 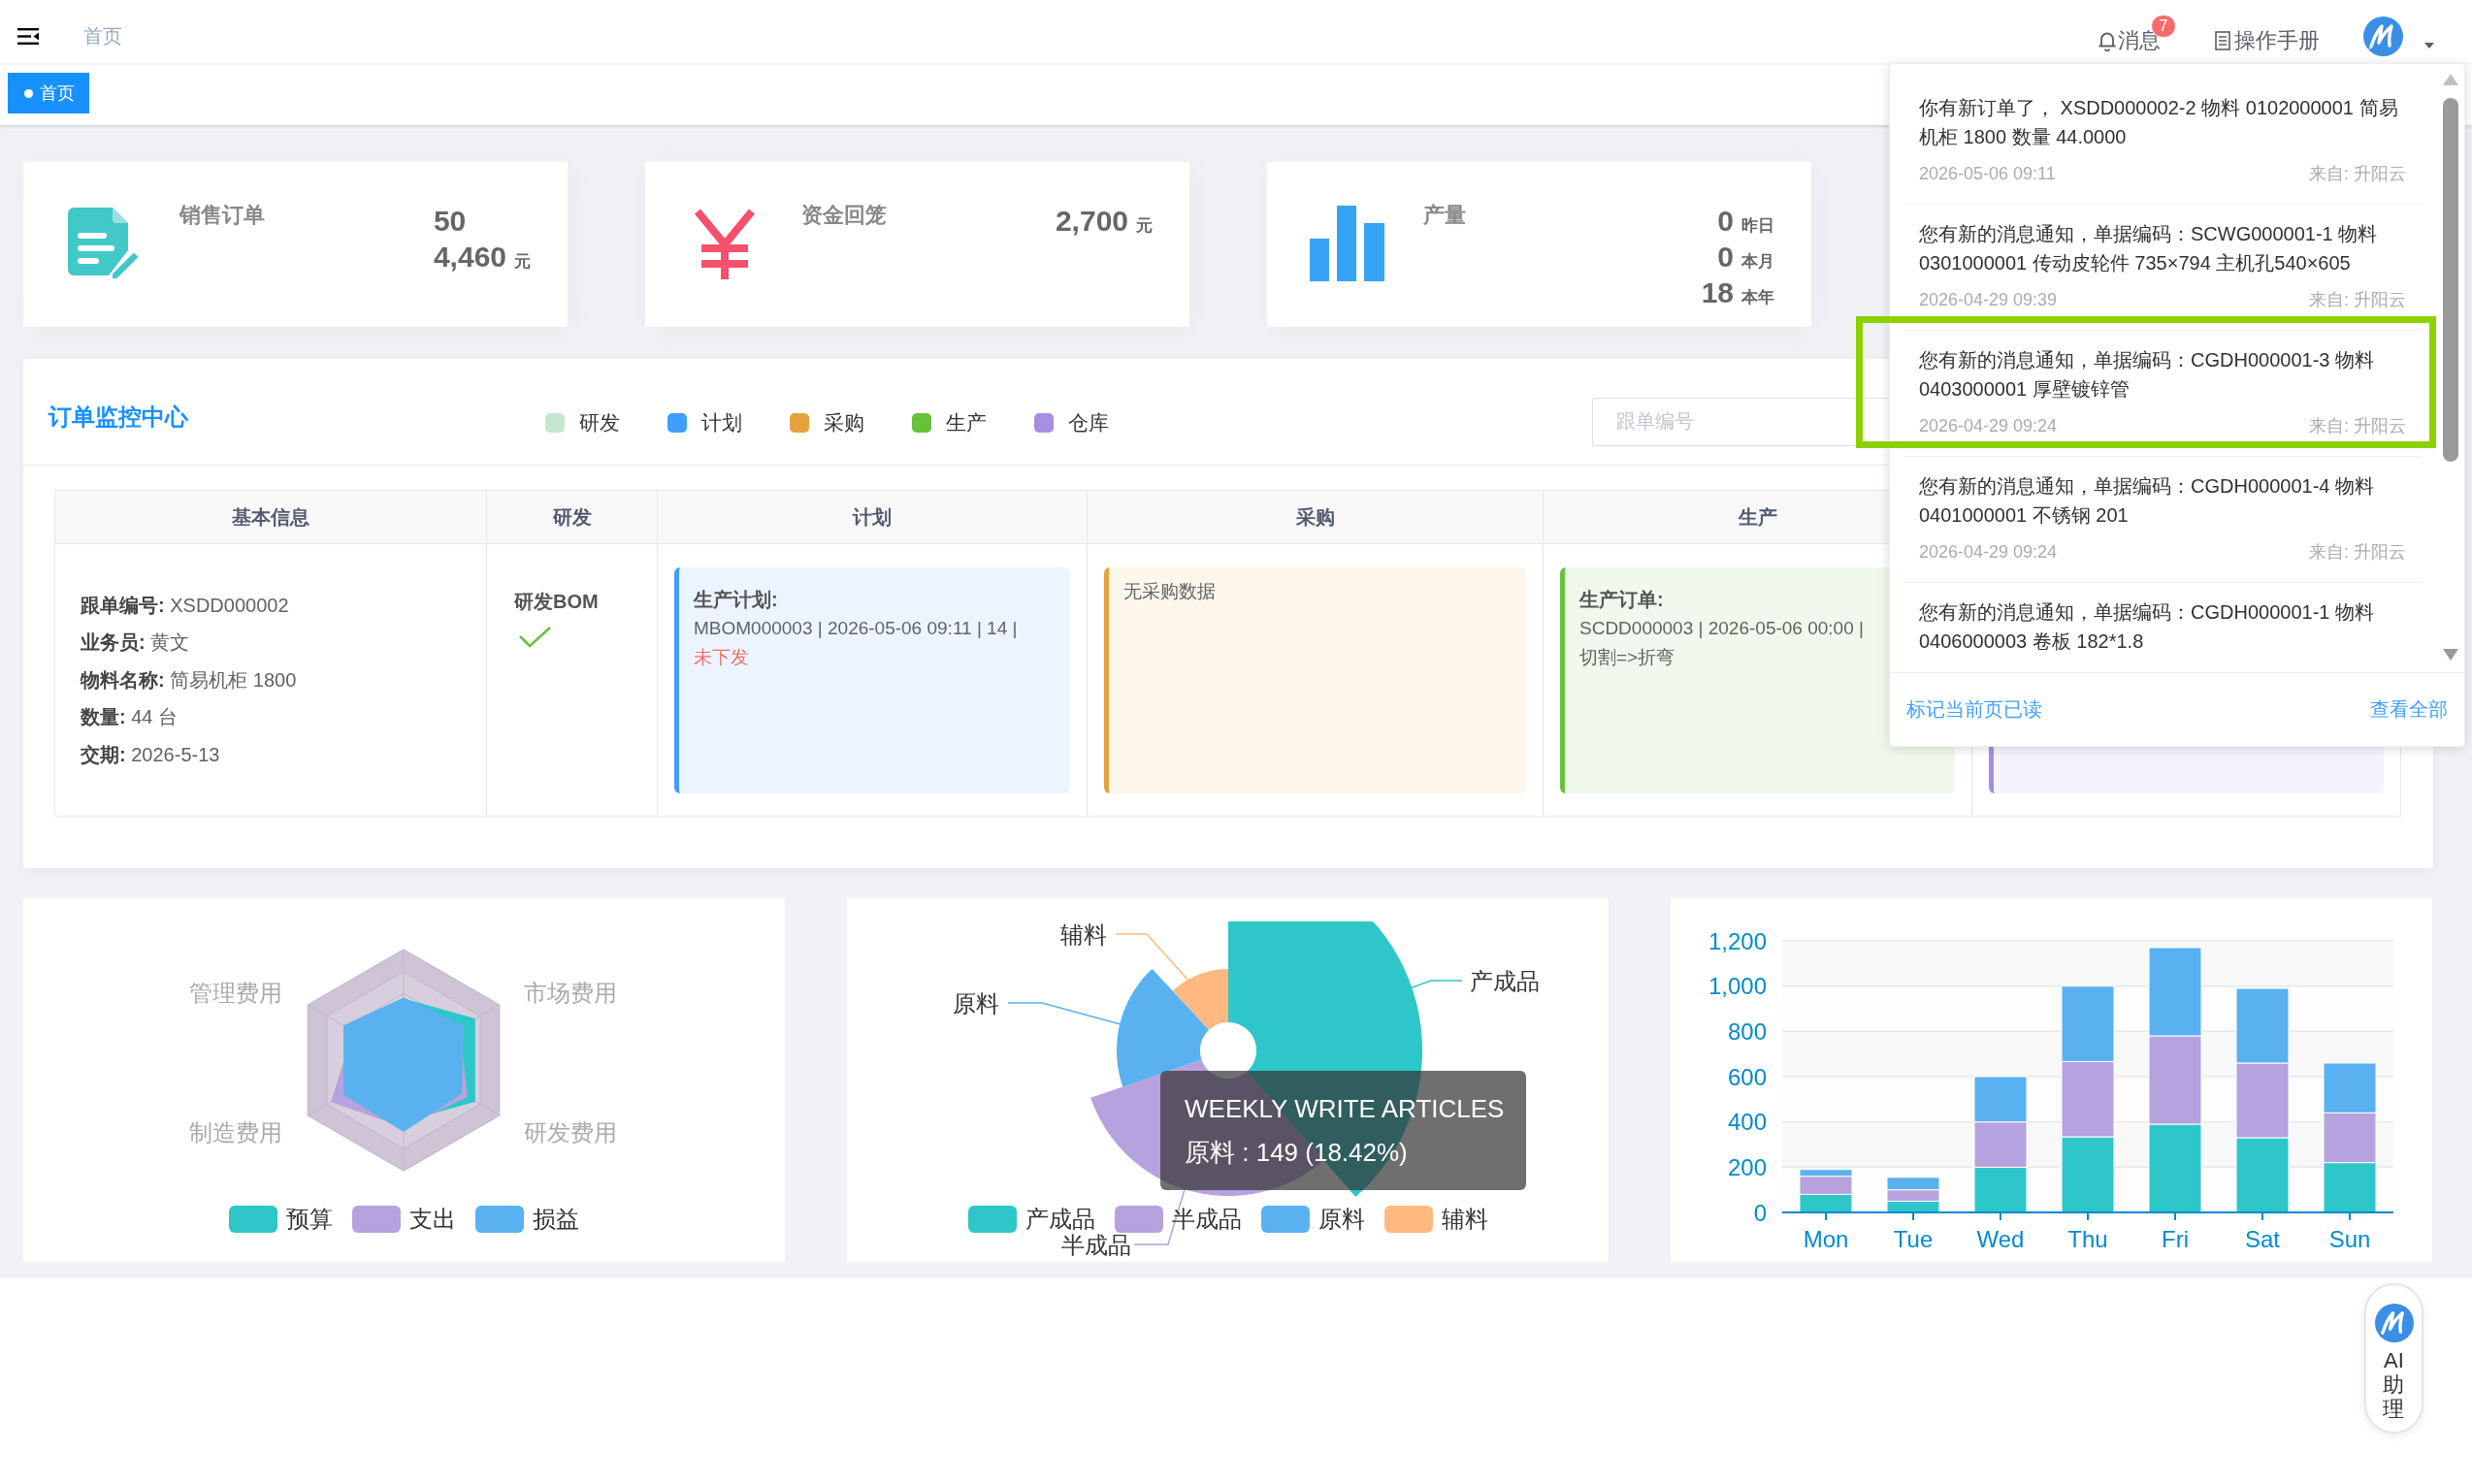 What do you see at coordinates (1341, 1219) in the screenshot?
I see `legend-label: 原料` at bounding box center [1341, 1219].